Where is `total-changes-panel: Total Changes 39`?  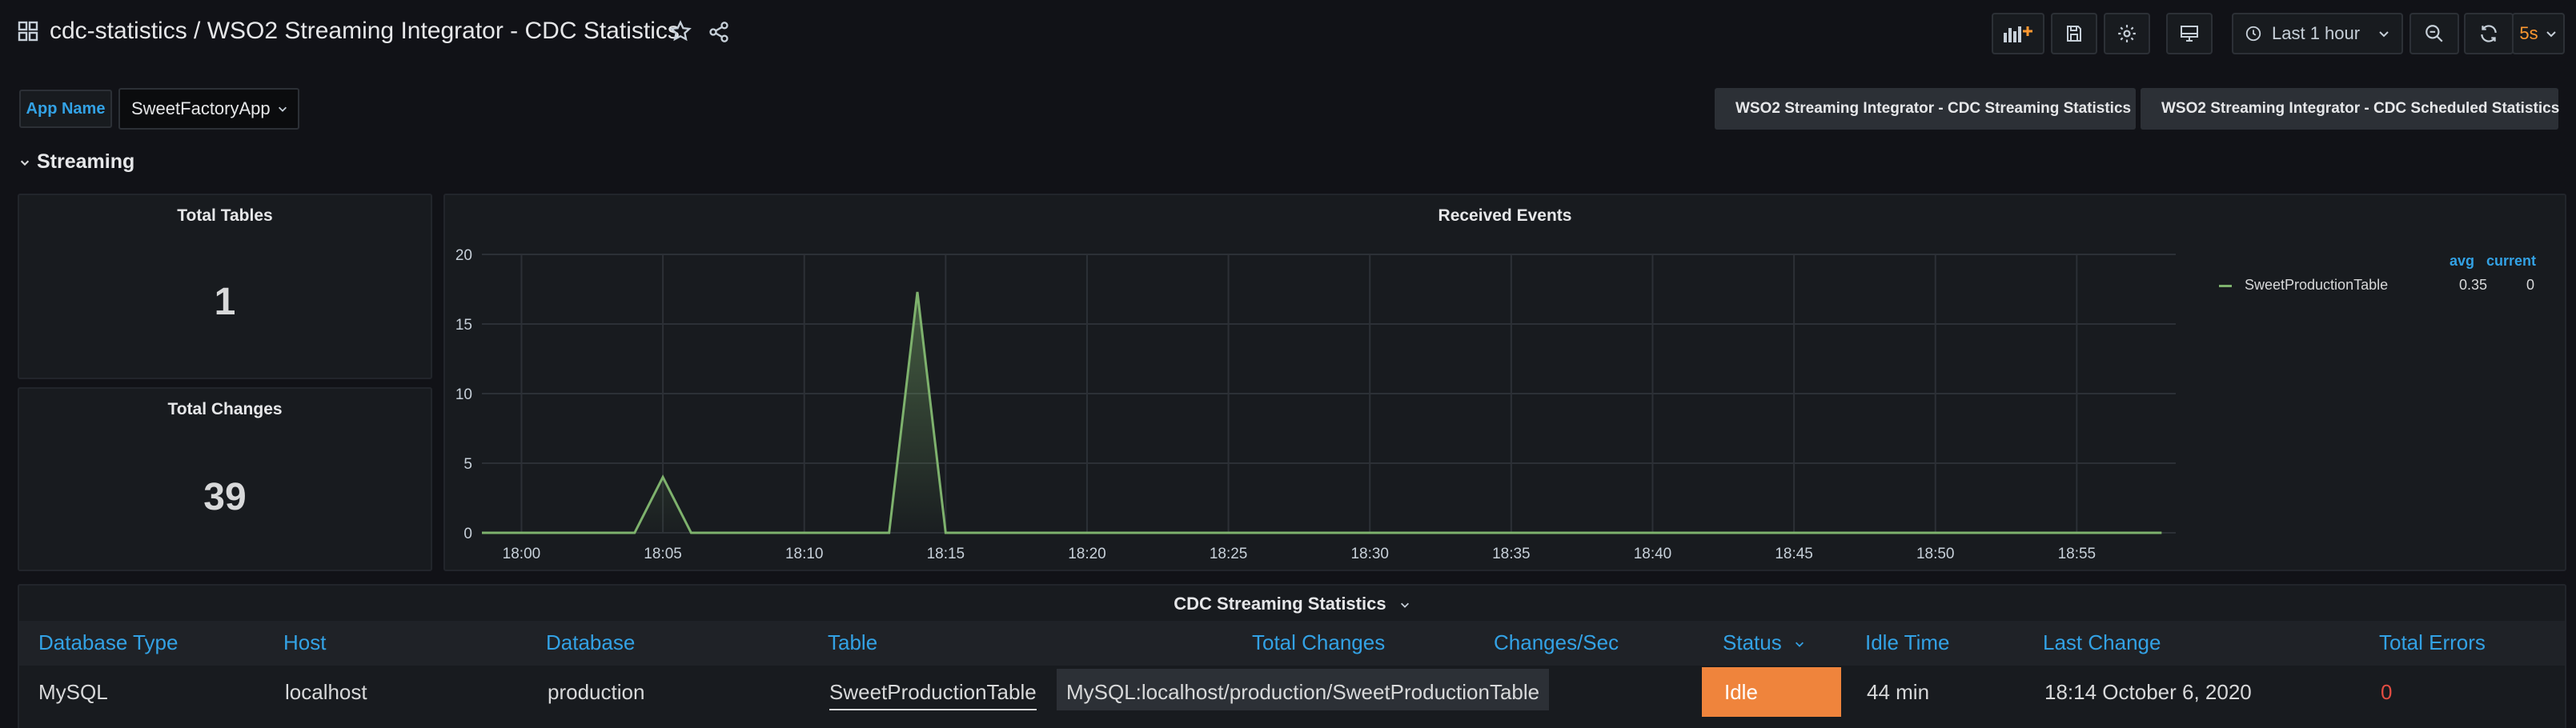 total-changes-panel: Total Changes 39 is located at coordinates (225, 479).